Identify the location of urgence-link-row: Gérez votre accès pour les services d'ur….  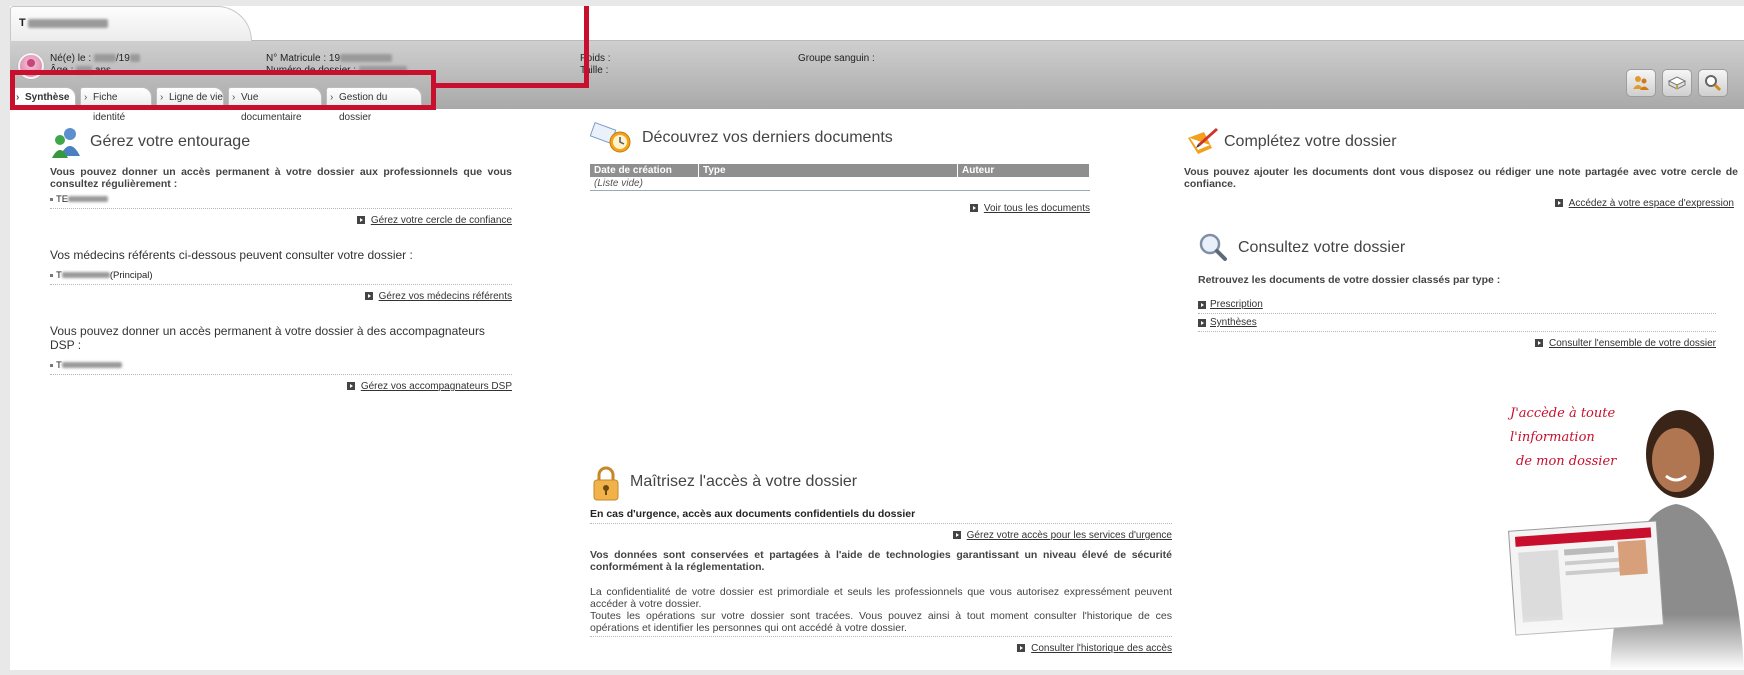
(881, 535).